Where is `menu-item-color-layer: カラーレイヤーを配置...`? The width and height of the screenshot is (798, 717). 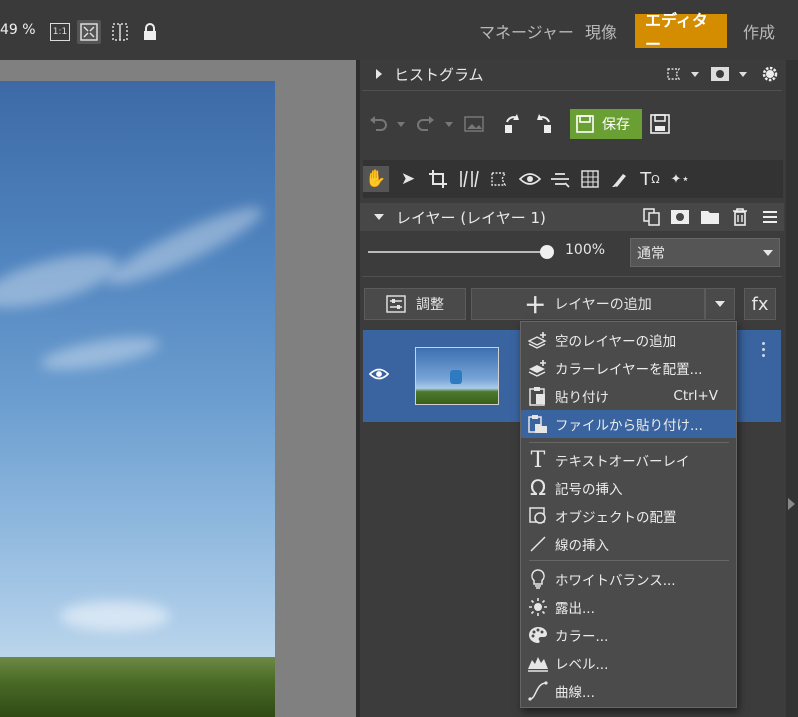 menu-item-color-layer: カラーレイヤーを配置... is located at coordinates (628, 368).